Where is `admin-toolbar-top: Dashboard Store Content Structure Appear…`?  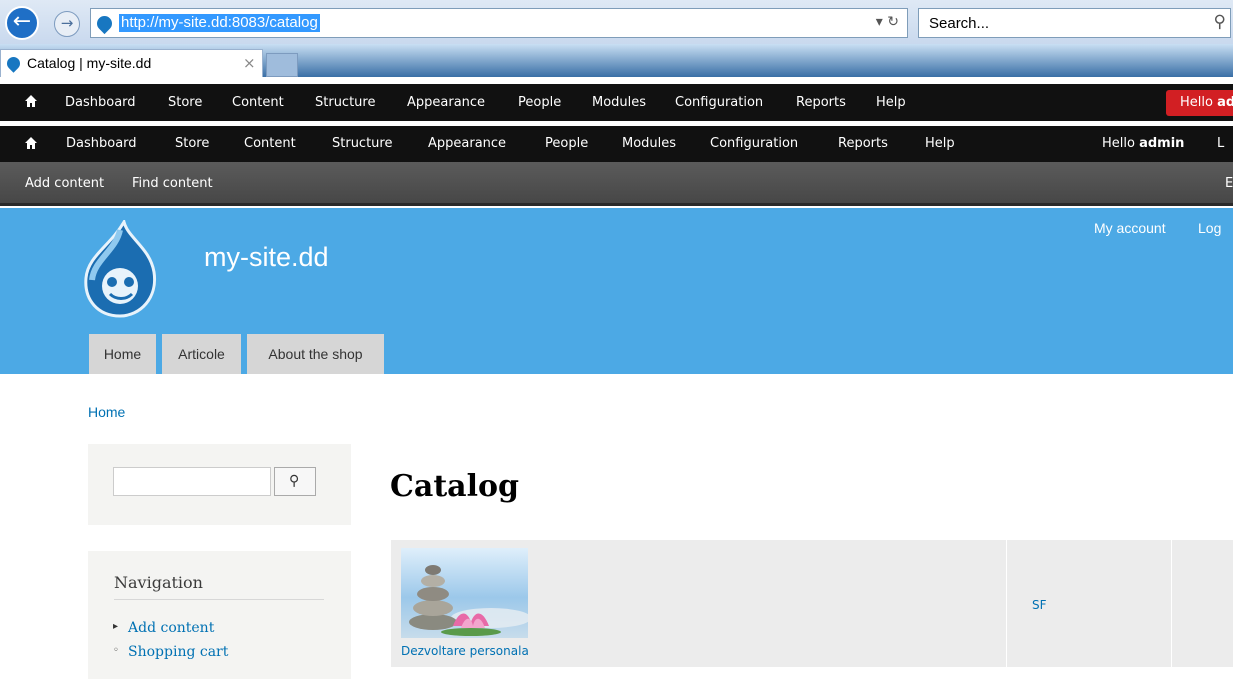 admin-toolbar-top: Dashboard Store Content Structure Appear… is located at coordinates (616, 102).